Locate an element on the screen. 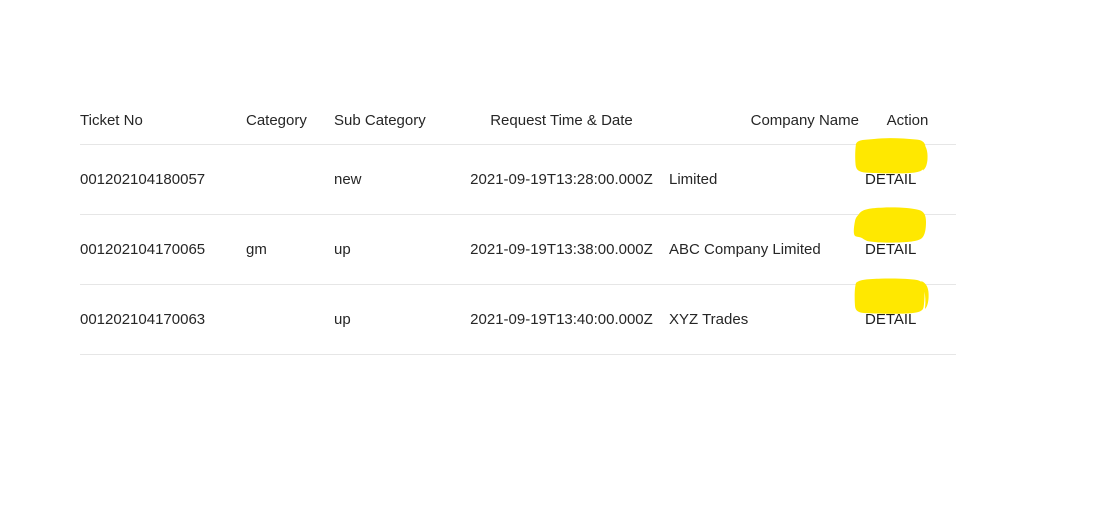 The image size is (1116, 518). cell-sub-category: new is located at coordinates (394, 179).